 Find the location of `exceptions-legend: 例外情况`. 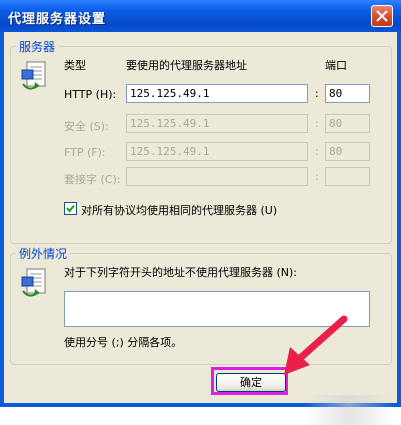

exceptions-legend: 例外情况 is located at coordinates (43, 253).